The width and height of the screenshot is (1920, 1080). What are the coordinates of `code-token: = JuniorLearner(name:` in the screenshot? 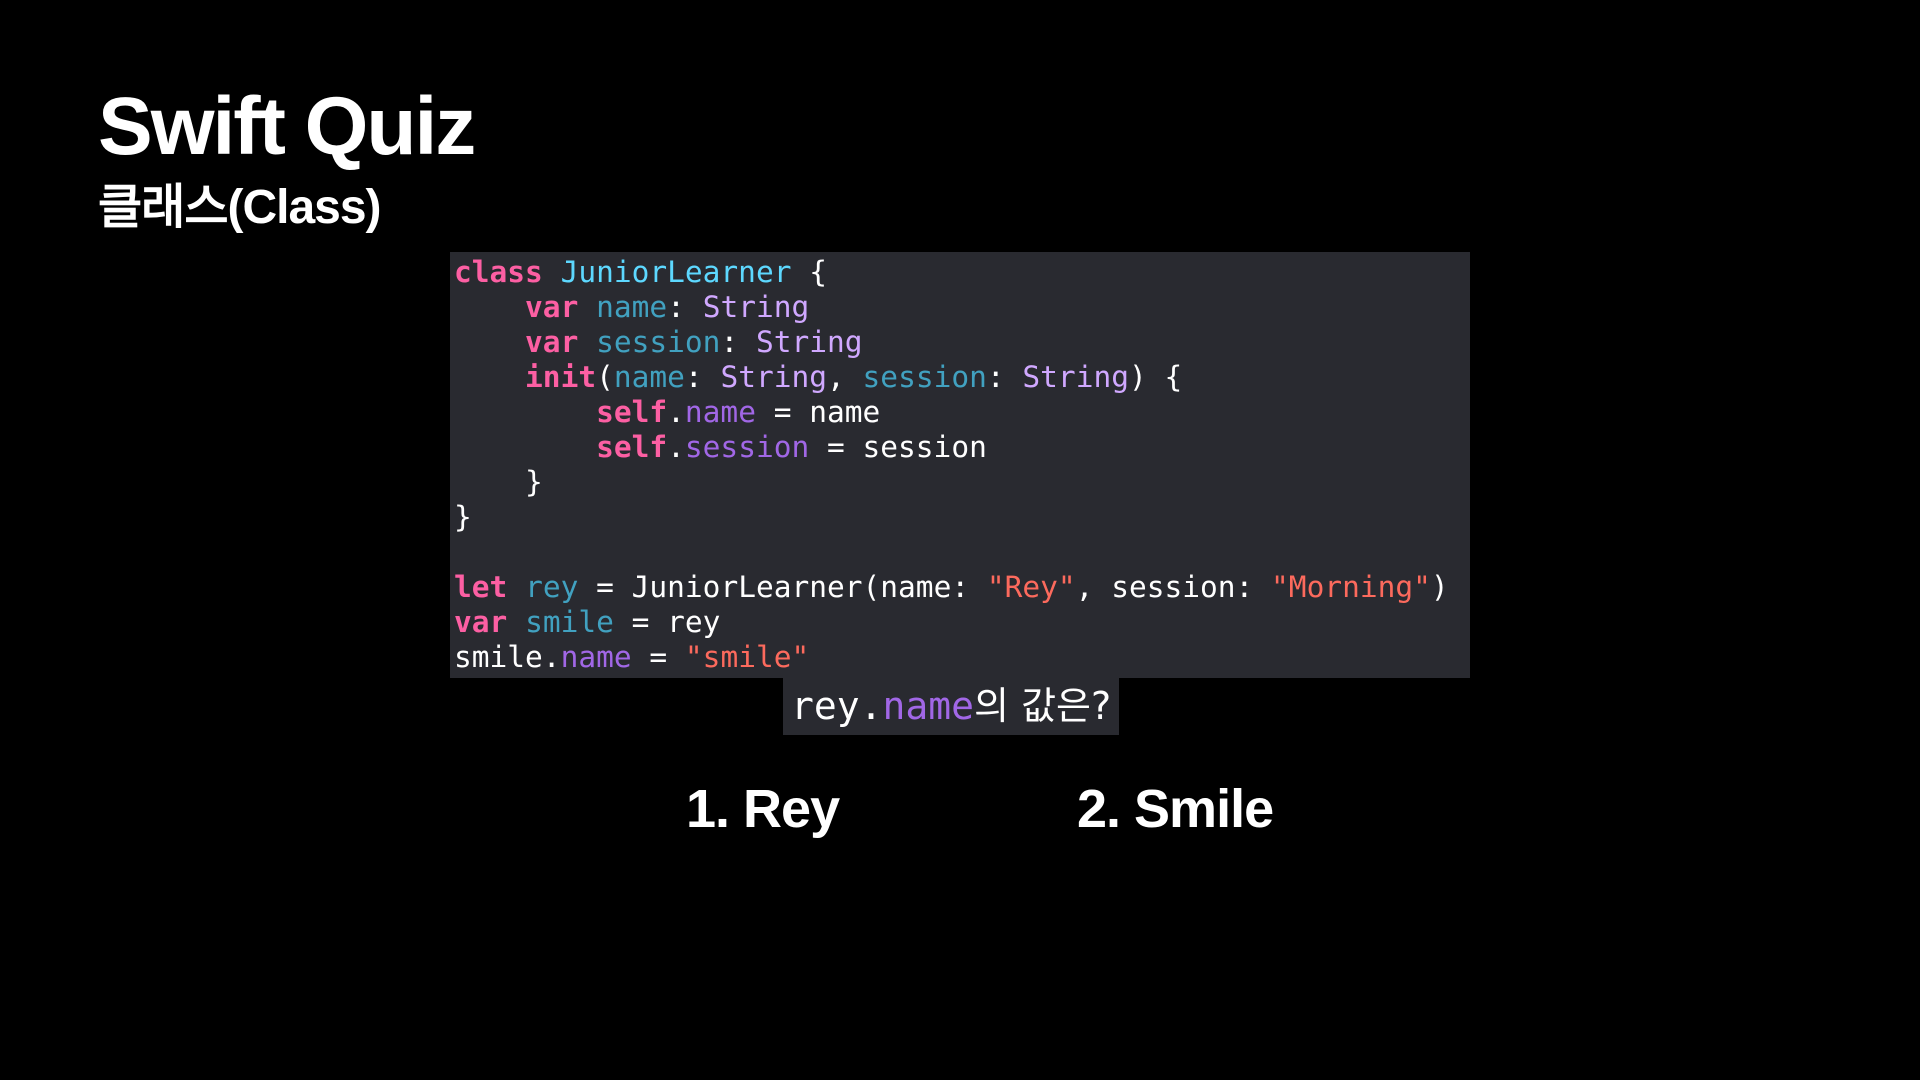 It's located at (782, 587).